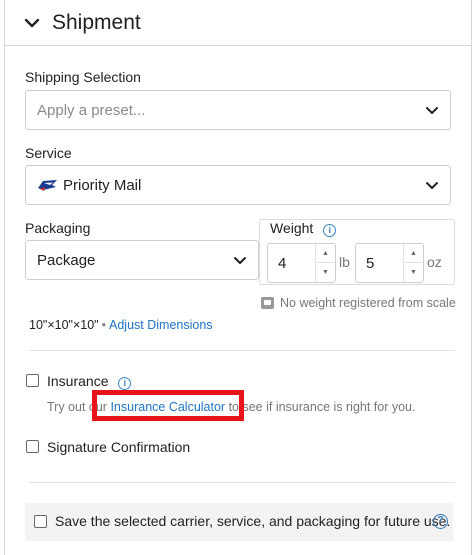 The image size is (476, 555). I want to click on lb-unit: lb, so click(344, 262).